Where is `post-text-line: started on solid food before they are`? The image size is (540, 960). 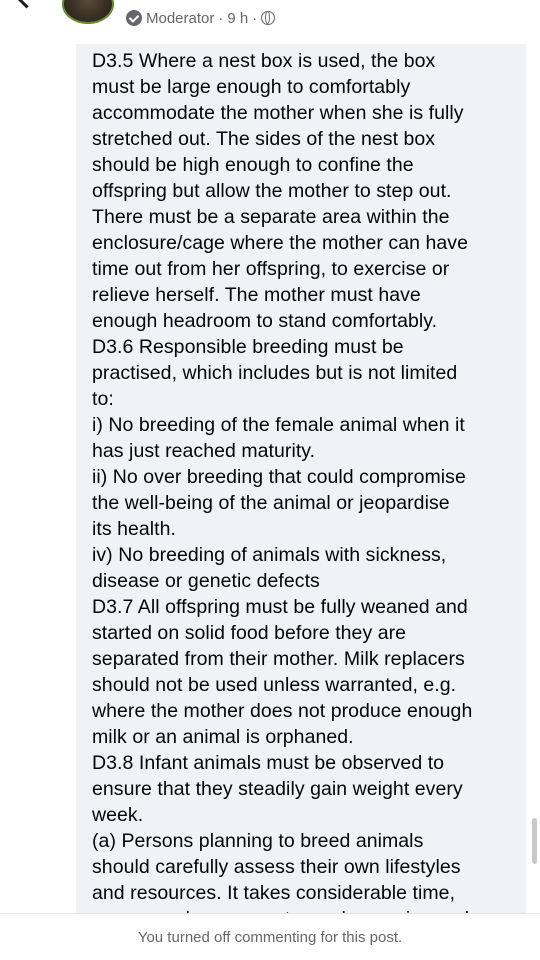 post-text-line: started on solid food before they are is located at coordinates (249, 633).